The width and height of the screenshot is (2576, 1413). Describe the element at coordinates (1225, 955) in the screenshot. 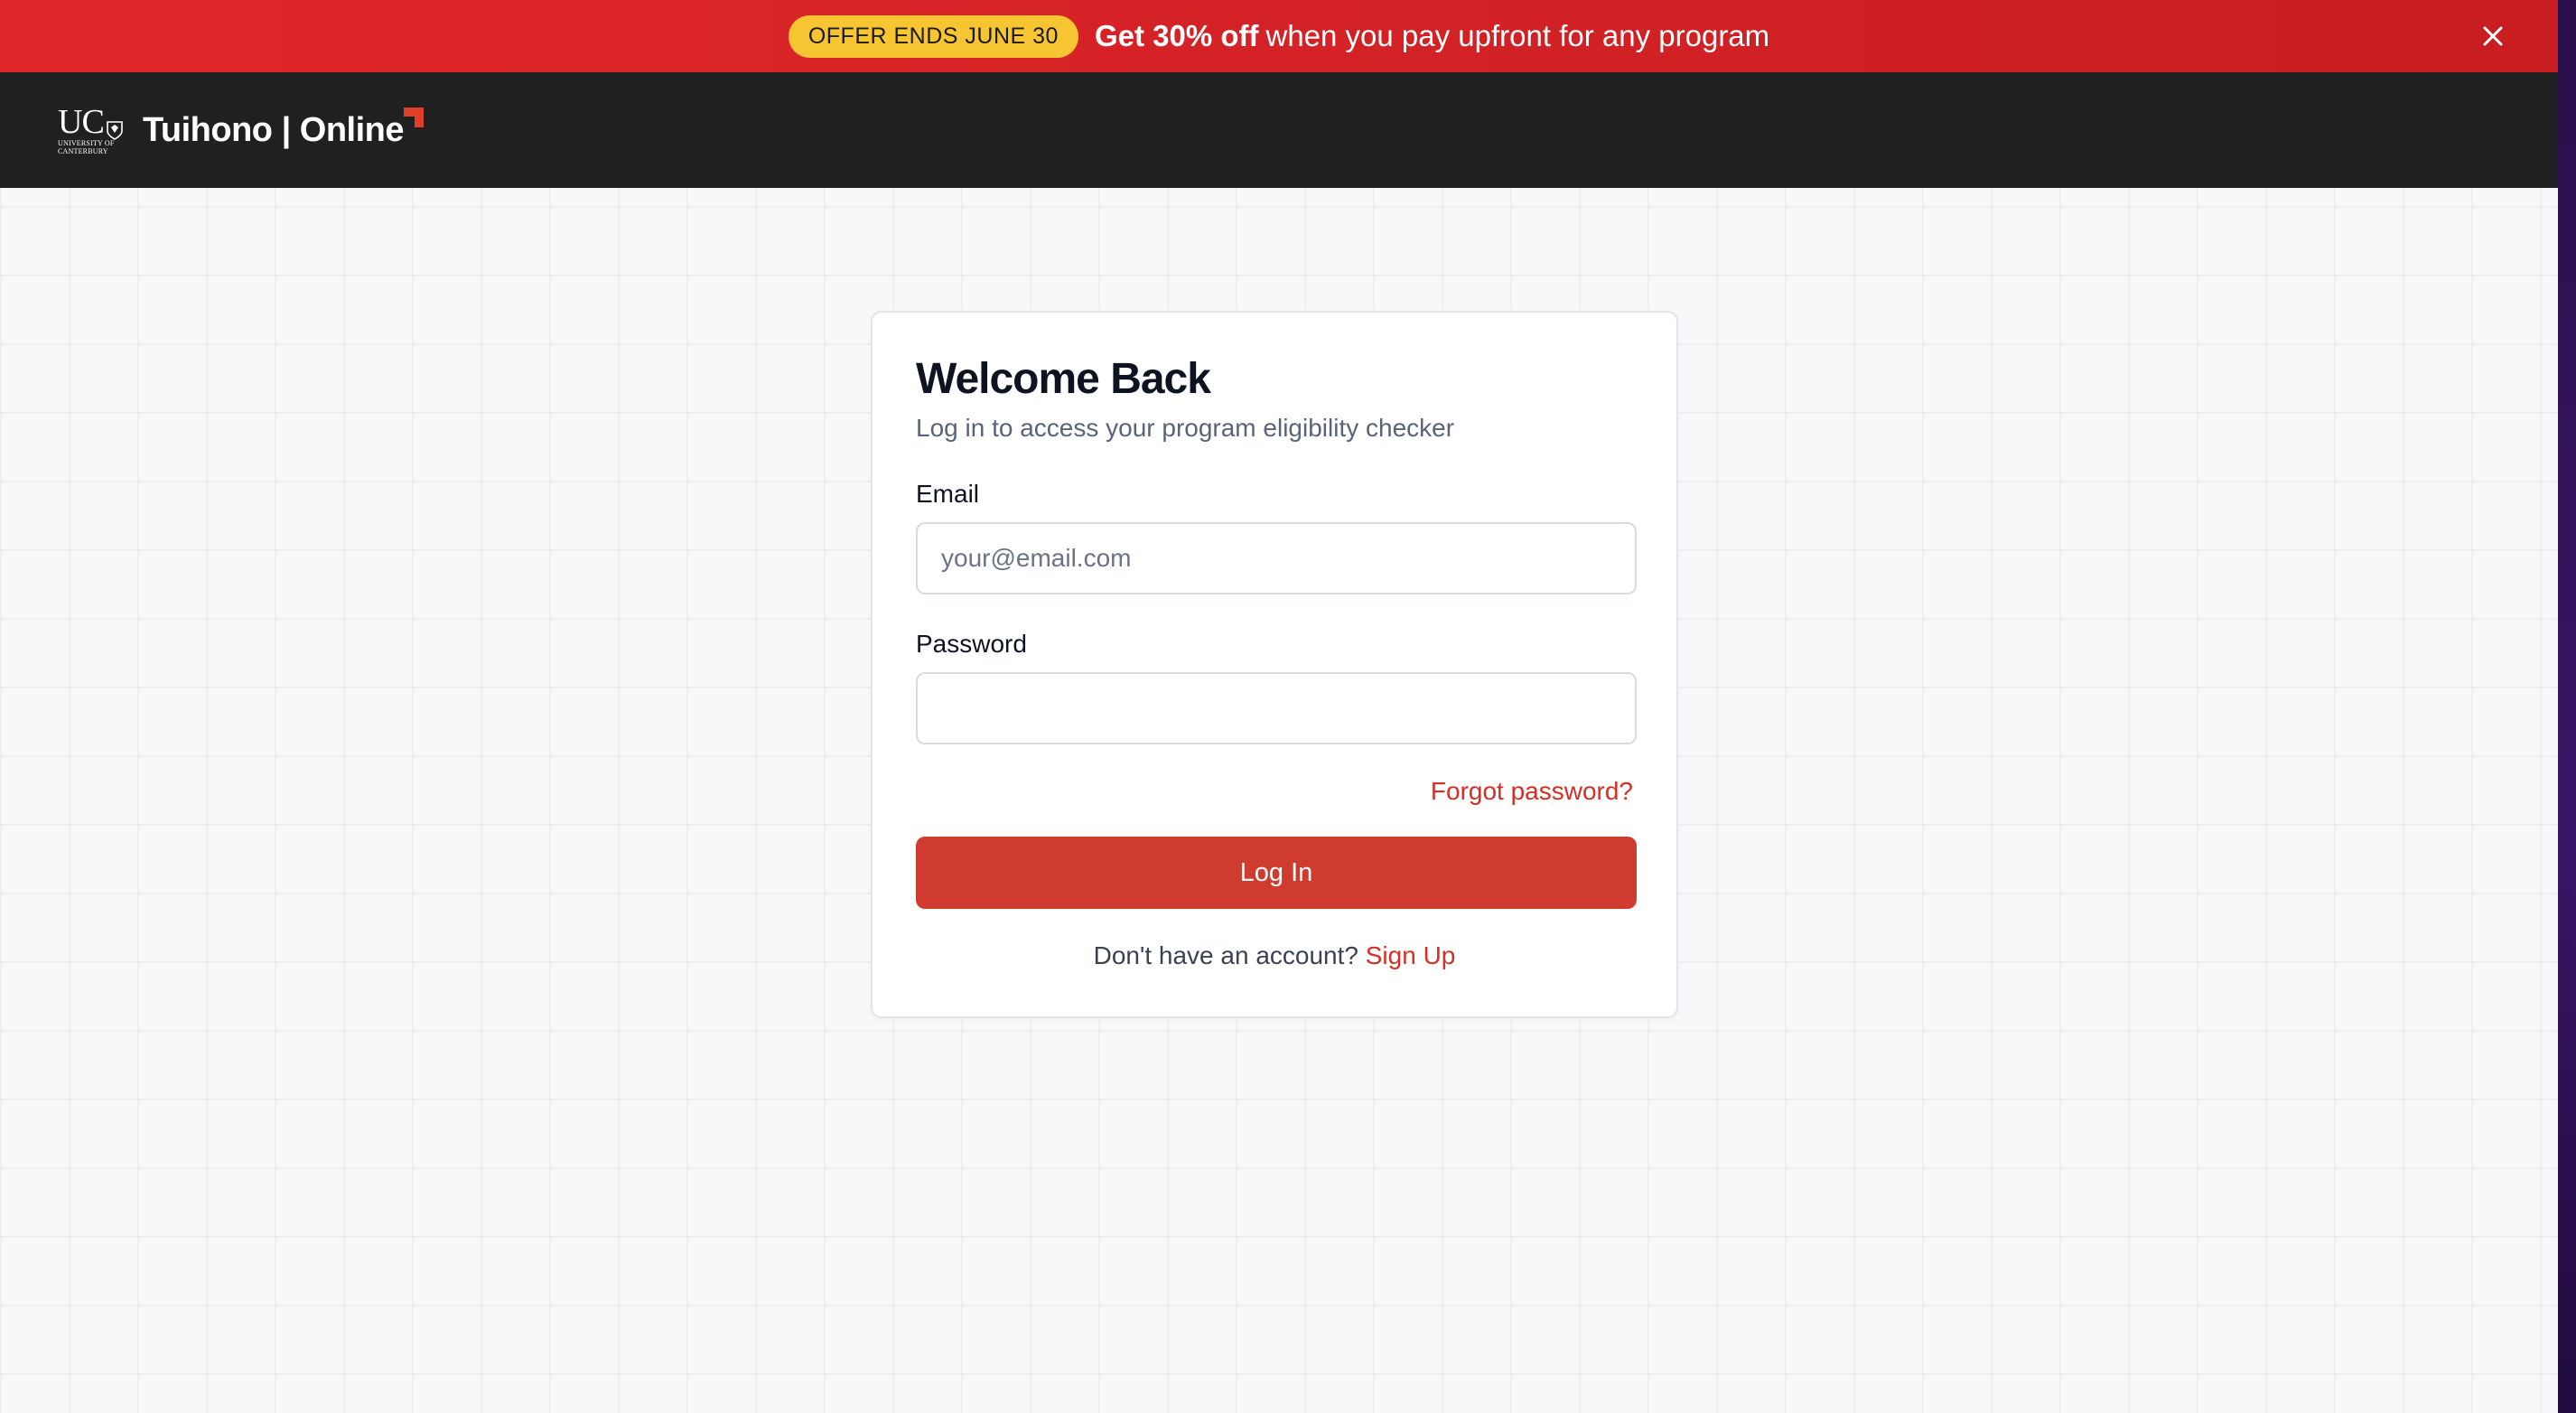

I see `signup-prompt: Don't have an account?` at that location.